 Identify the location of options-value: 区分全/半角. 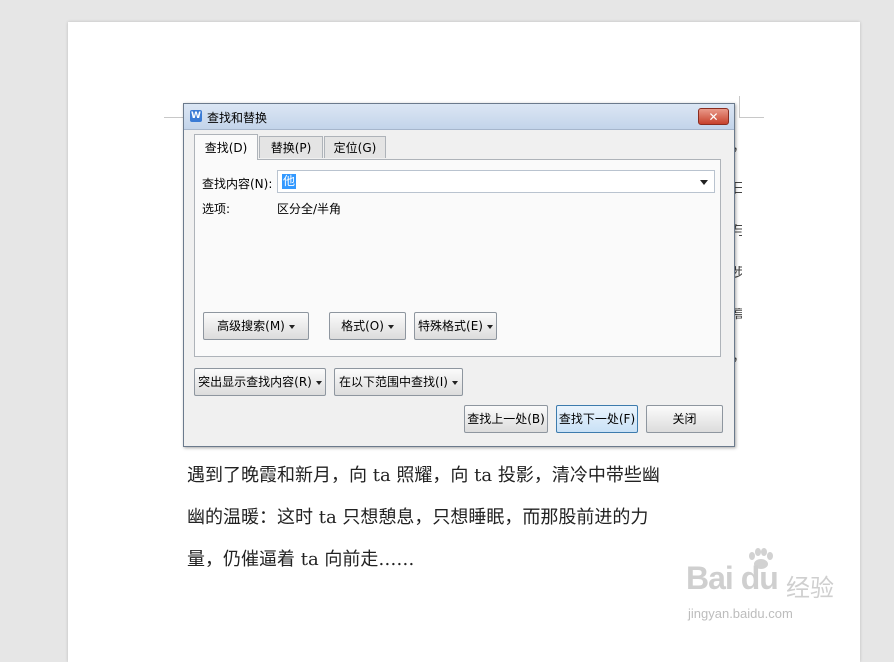
(309, 209).